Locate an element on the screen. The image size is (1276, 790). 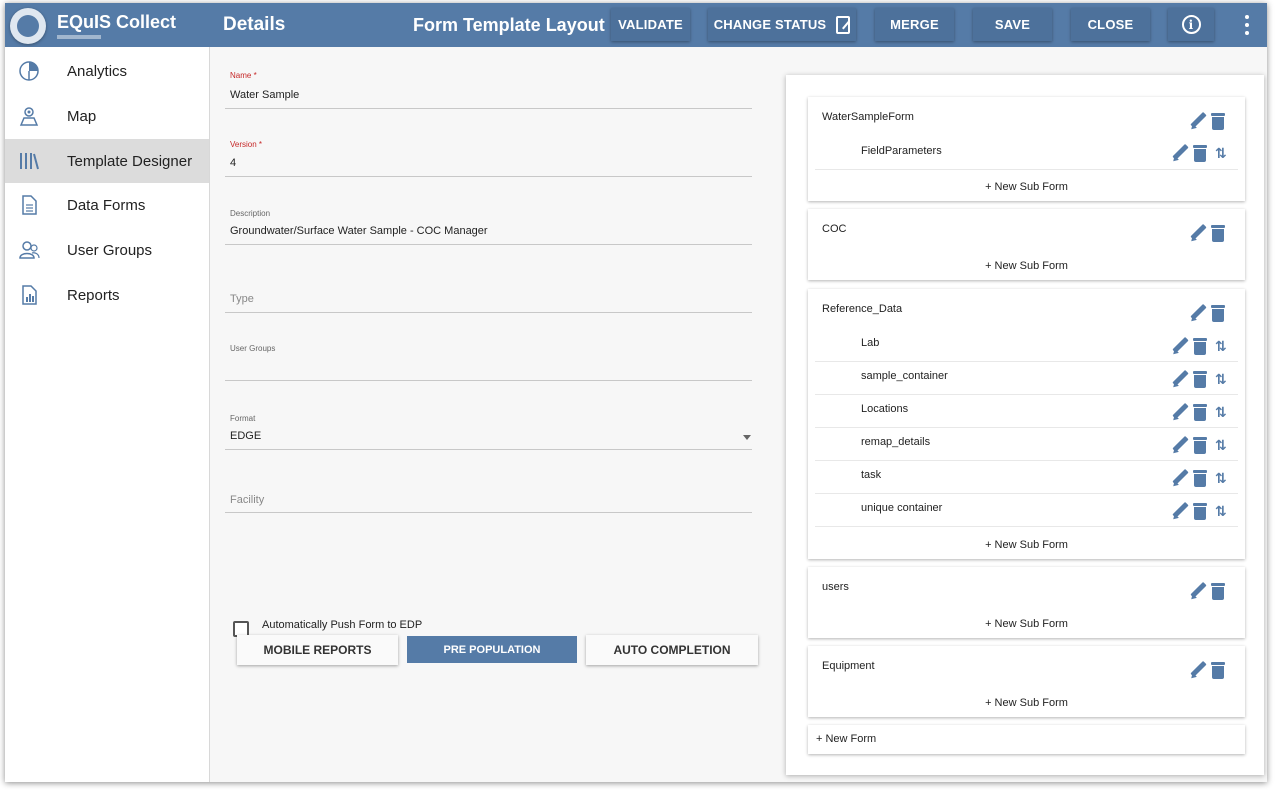
type-placeholder: Type is located at coordinates (242, 299).